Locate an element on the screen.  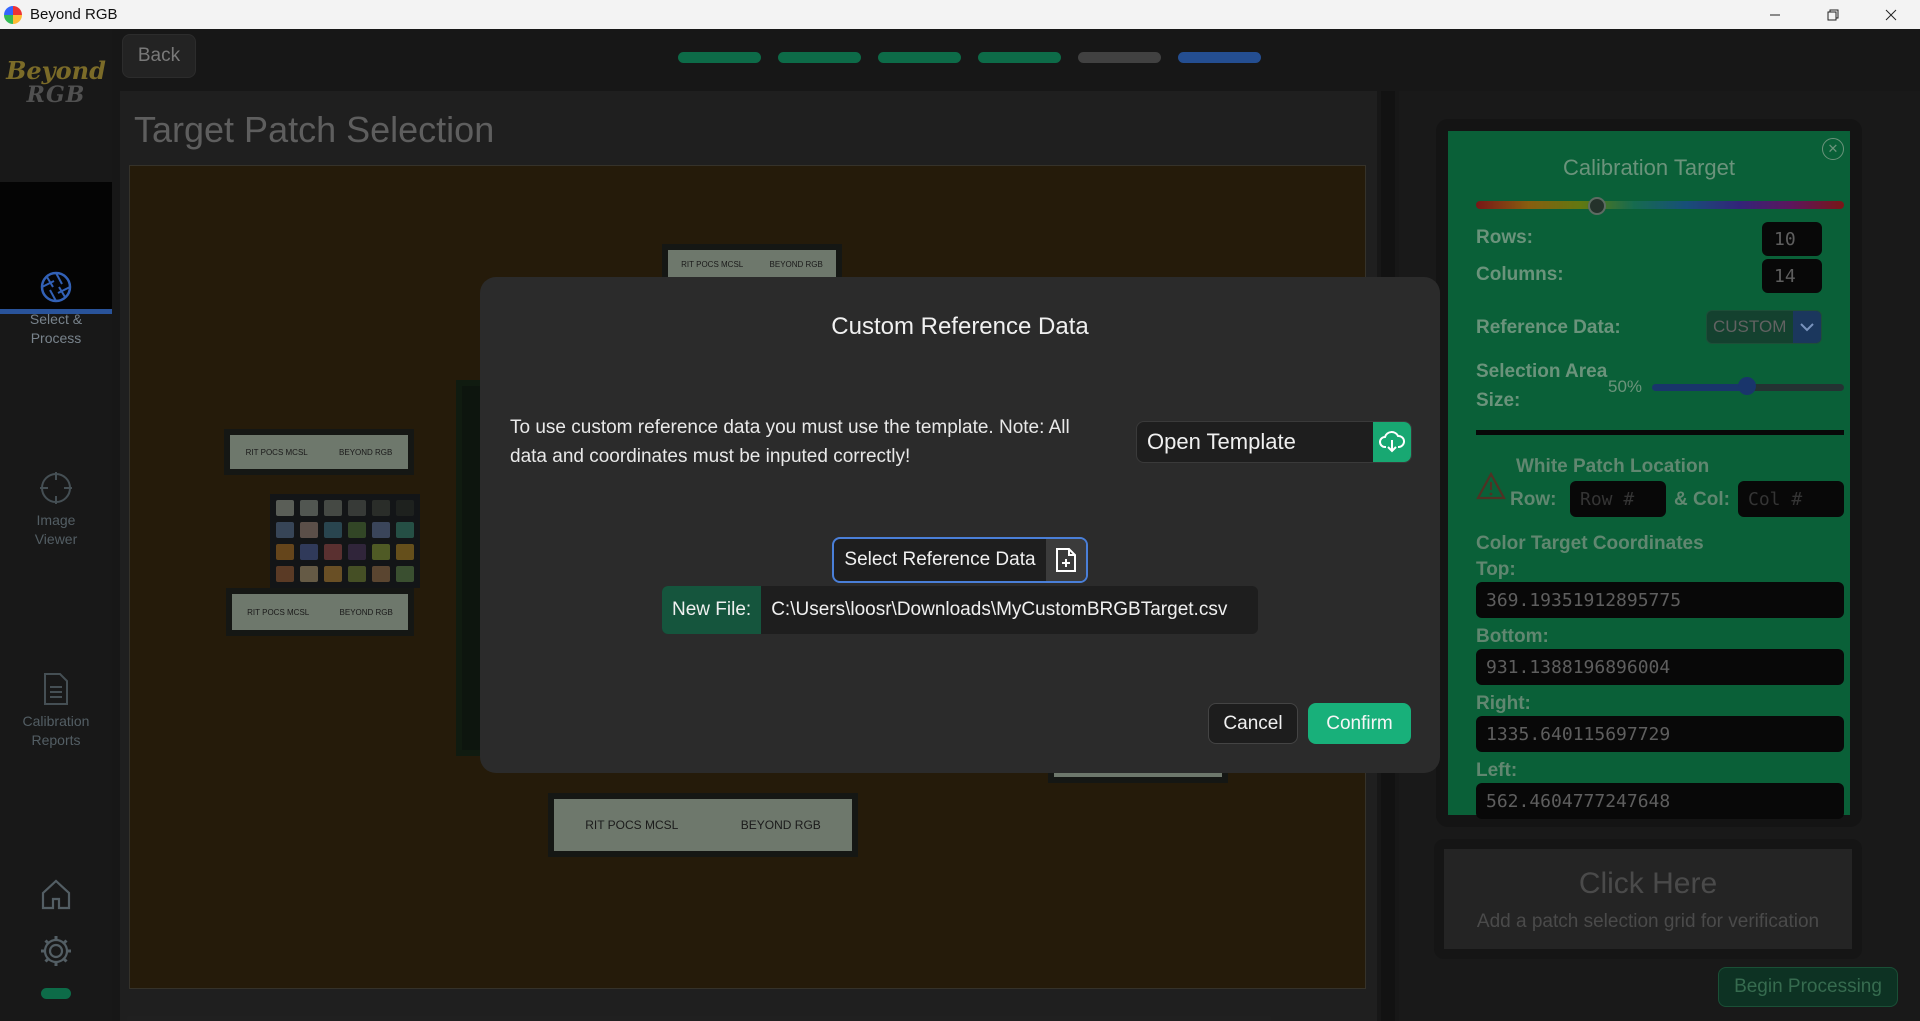
rows-label: Rows: is located at coordinates (1504, 237).